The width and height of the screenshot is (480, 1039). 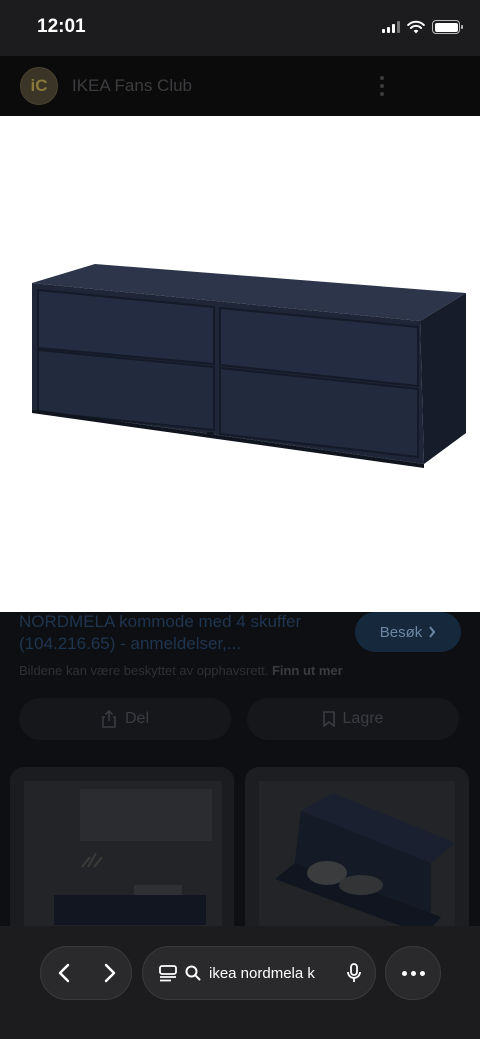 I want to click on visit-button-label: Besøk, so click(x=401, y=632).